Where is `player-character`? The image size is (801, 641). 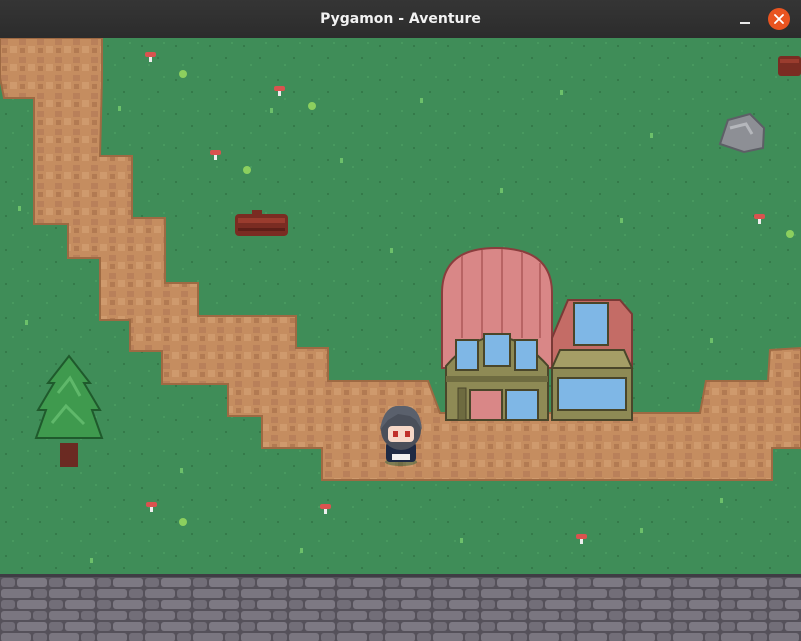
player-character is located at coordinates (401, 435).